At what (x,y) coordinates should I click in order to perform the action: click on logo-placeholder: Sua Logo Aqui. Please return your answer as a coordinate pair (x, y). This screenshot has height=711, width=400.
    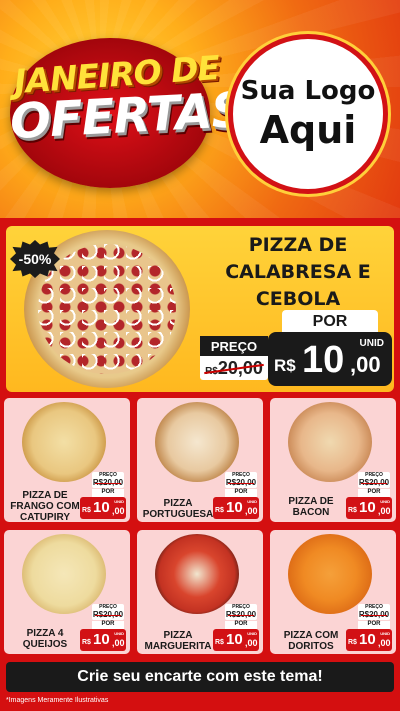
    Looking at the image, I should click on (308, 114).